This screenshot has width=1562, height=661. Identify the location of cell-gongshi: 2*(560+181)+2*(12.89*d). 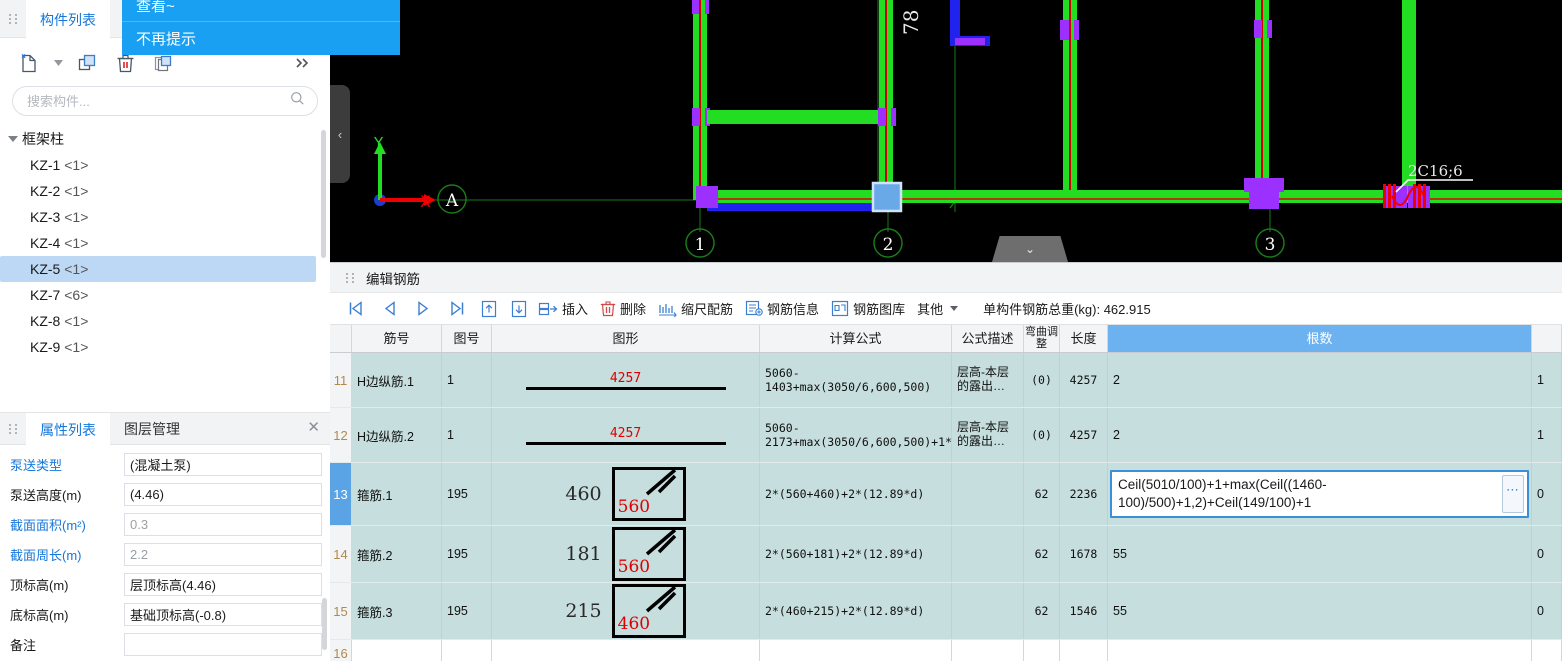
(856, 554).